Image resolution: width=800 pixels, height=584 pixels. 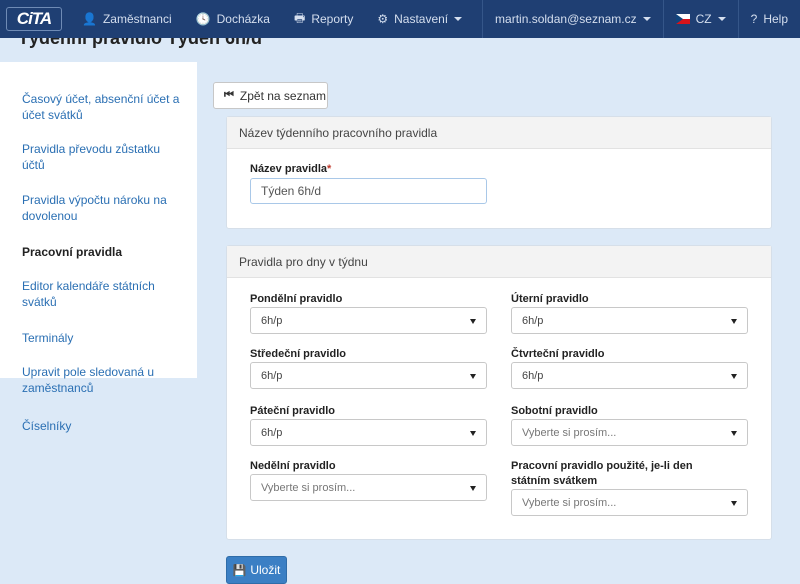 I want to click on nav-employees: 👤 Zaměstnanci, so click(x=127, y=19).